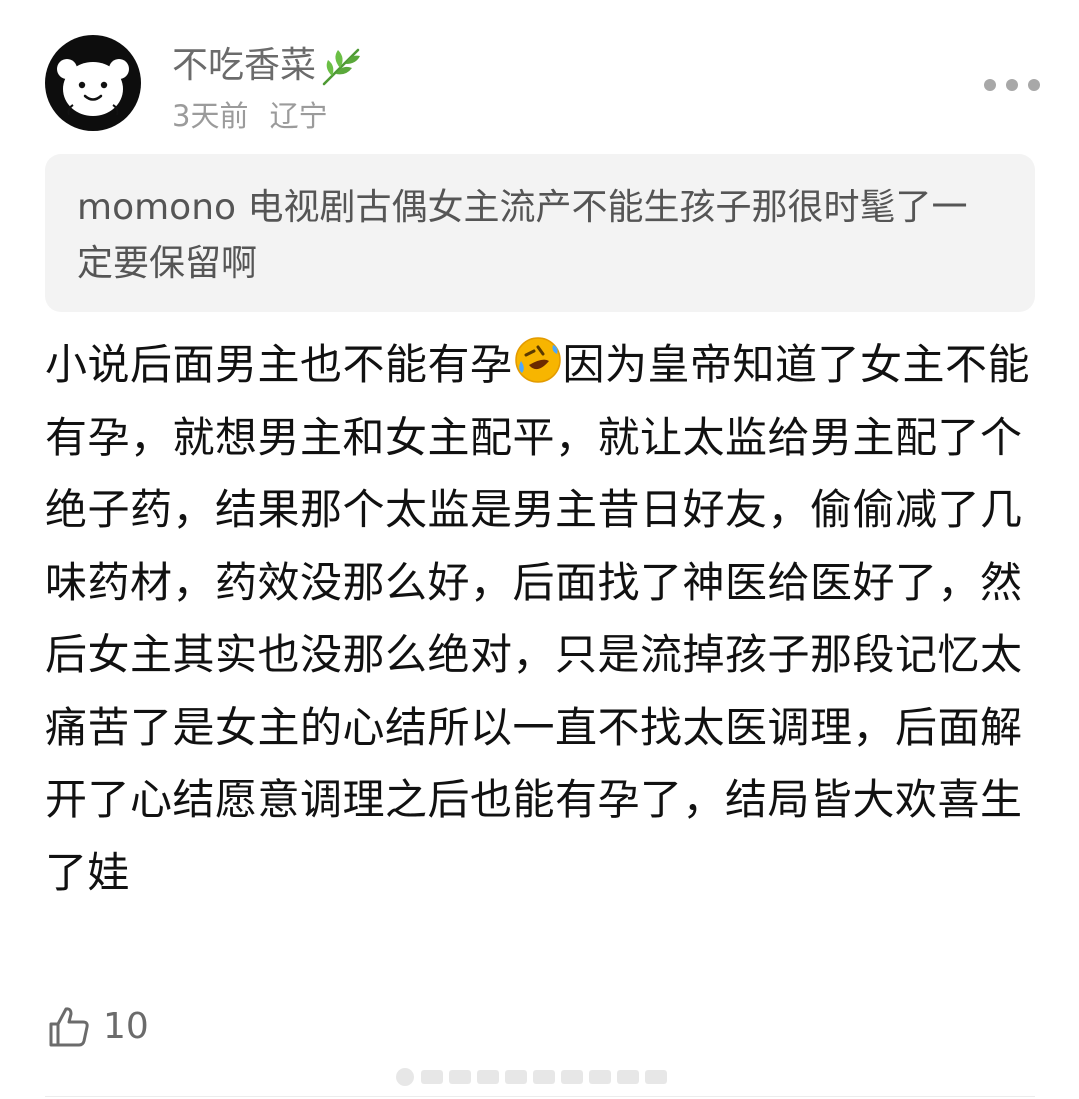  Describe the element at coordinates (537, 360) in the screenshot. I see `rolling-on-floor-laughing-emoji` at that location.